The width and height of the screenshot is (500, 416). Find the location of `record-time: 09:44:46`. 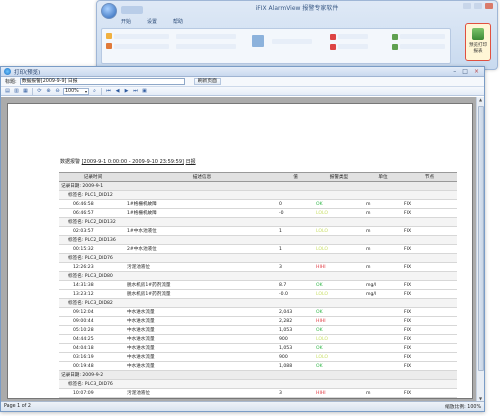

record-time: 09:44:46 is located at coordinates (93, 397).